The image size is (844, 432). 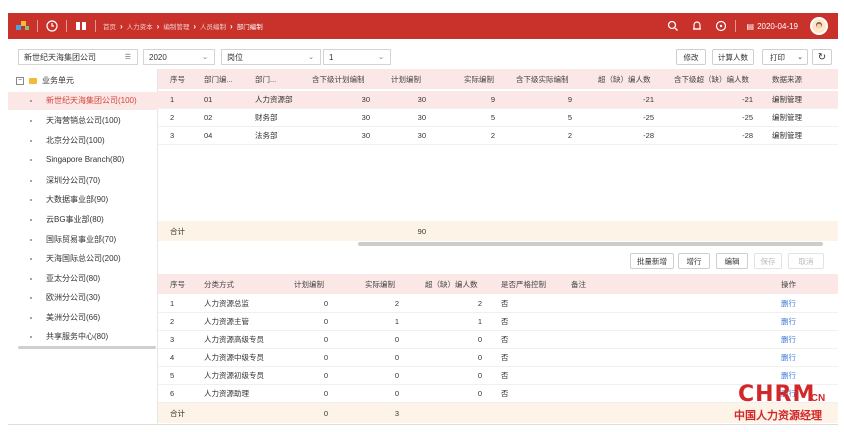 What do you see at coordinates (45, 80) in the screenshot?
I see `tree-root: − 业务单元` at bounding box center [45, 80].